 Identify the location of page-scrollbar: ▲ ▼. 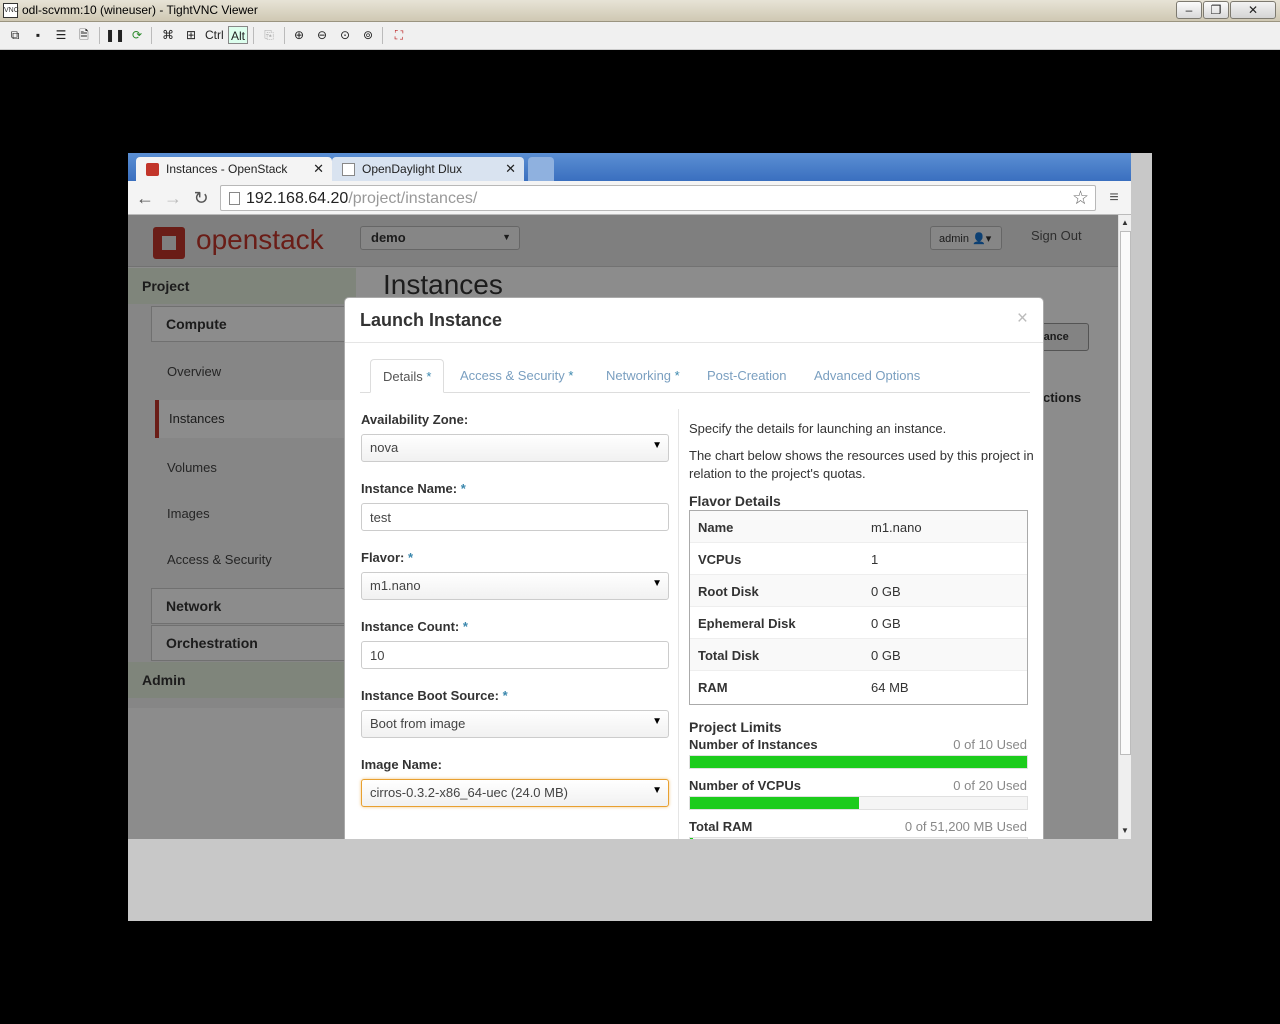
(1124, 527).